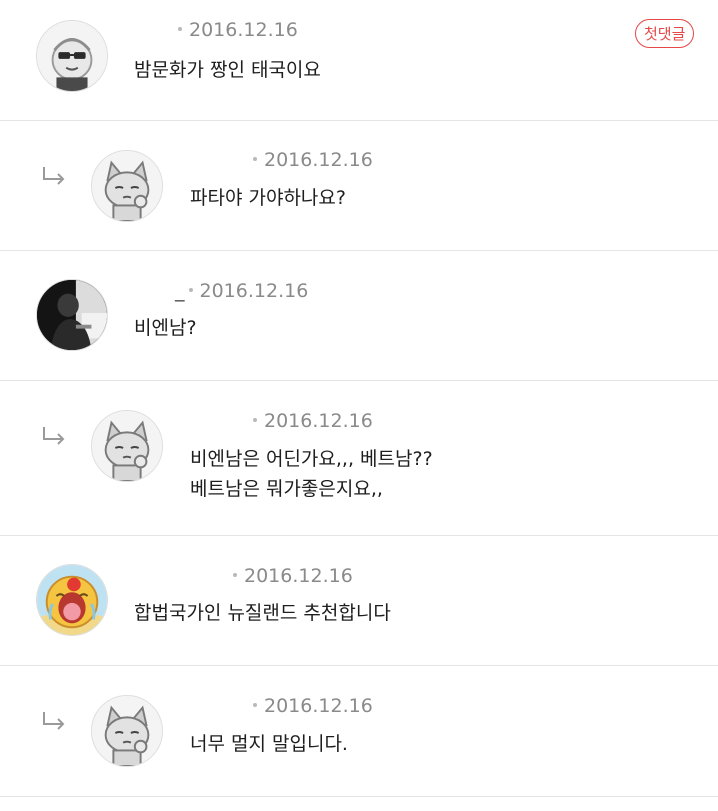  I want to click on comment-meta: _ 2016.12.16, so click(241, 291).